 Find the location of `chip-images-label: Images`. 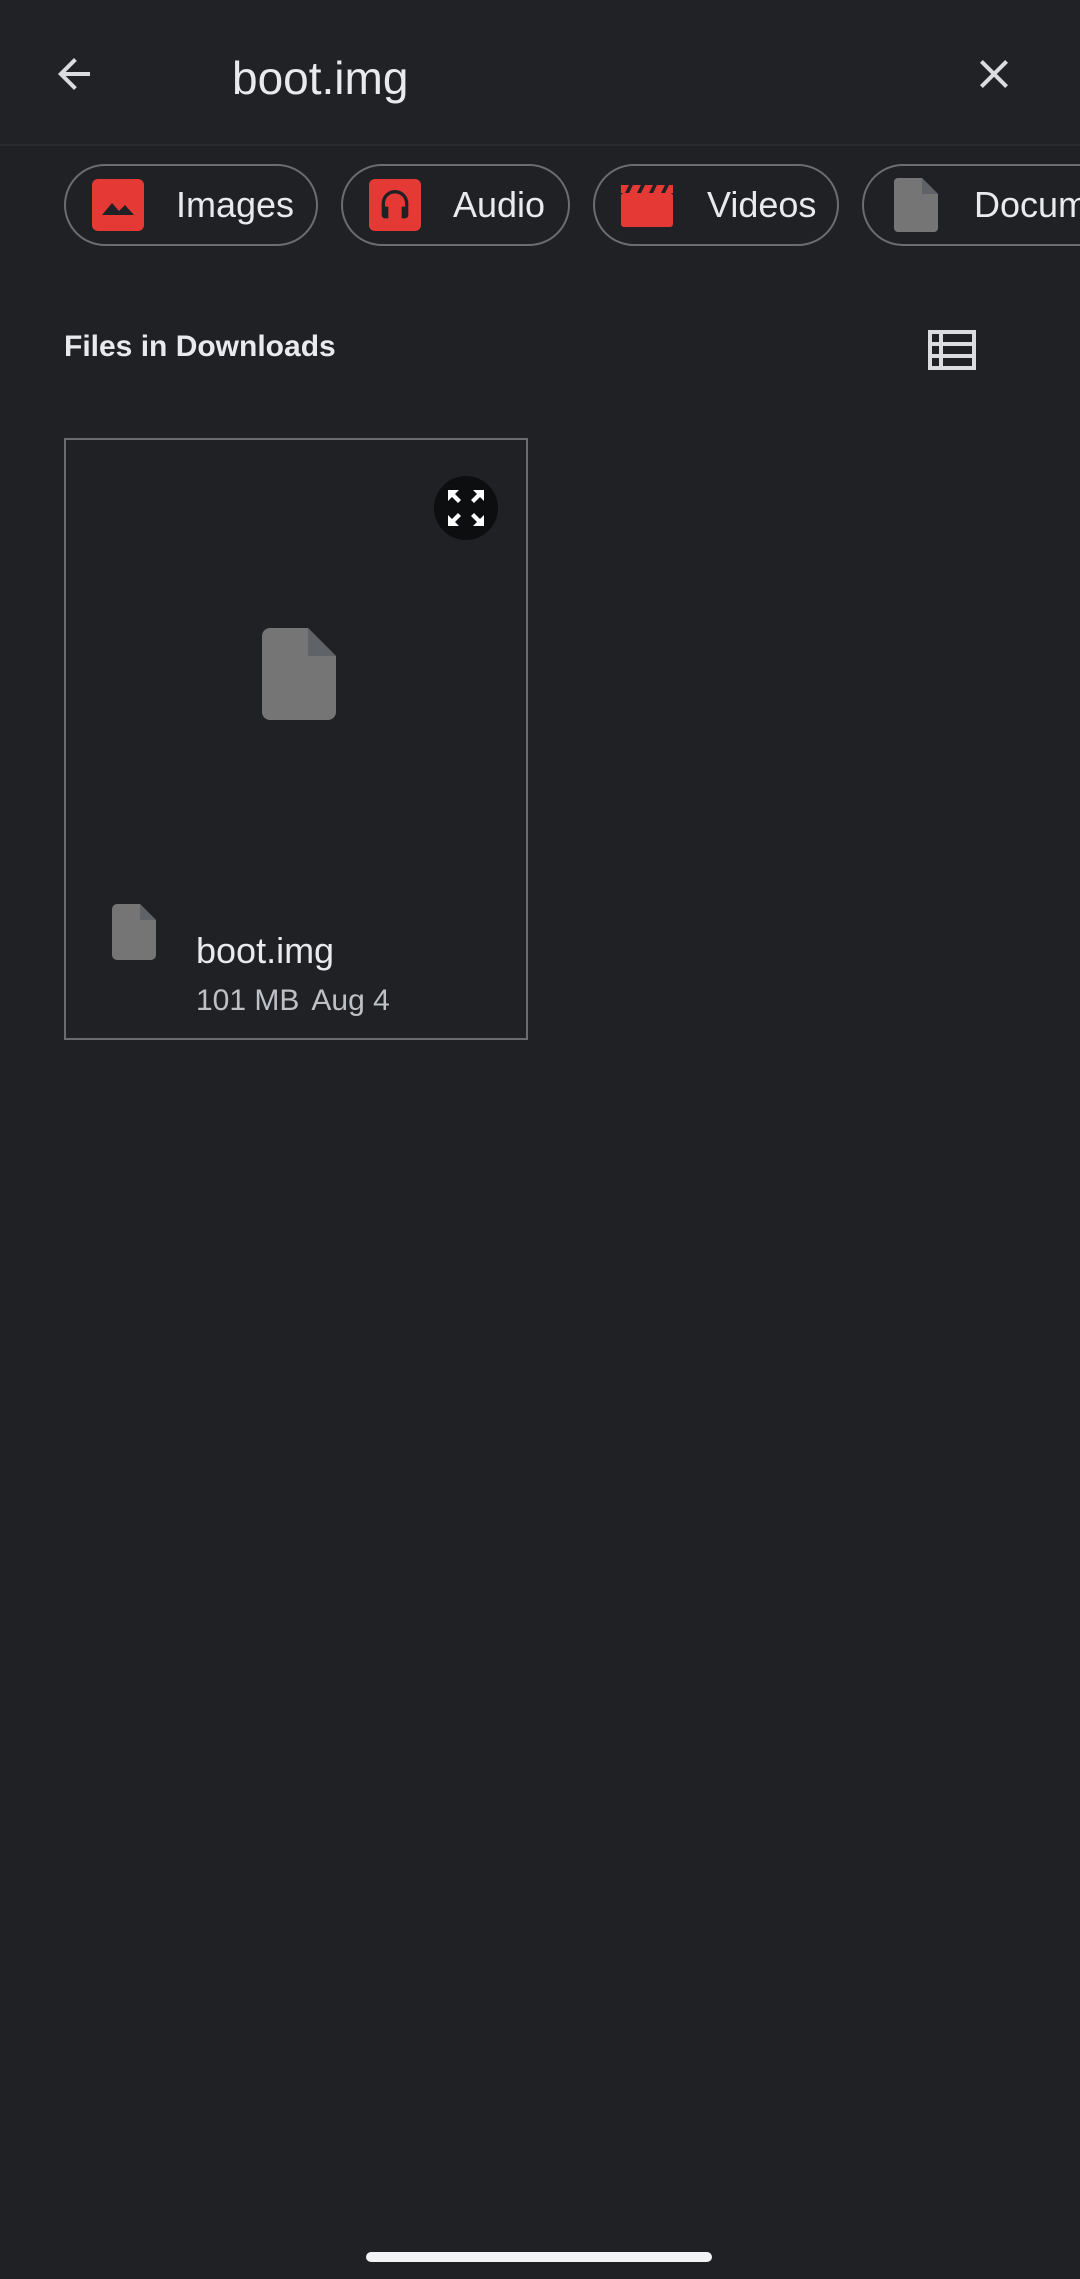

chip-images-label: Images is located at coordinates (235, 204).